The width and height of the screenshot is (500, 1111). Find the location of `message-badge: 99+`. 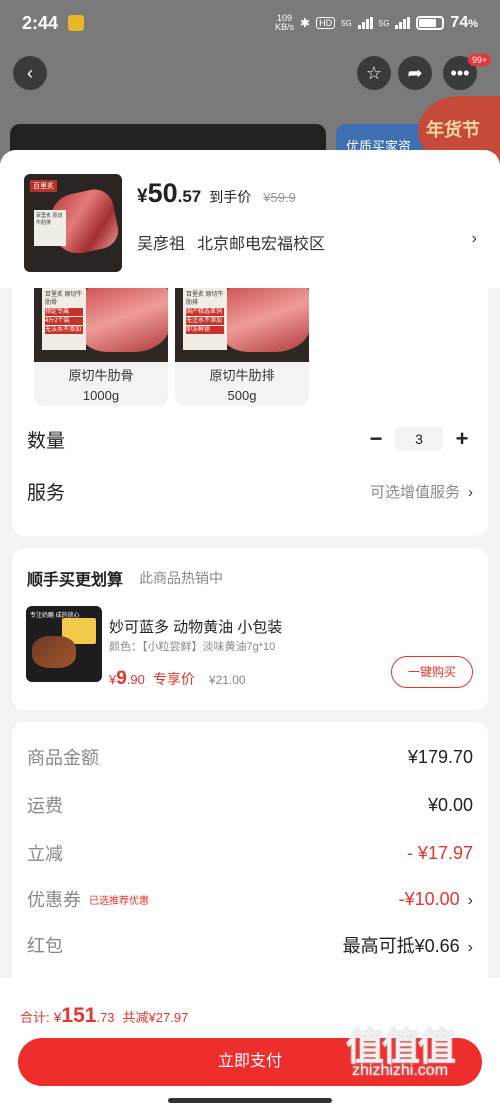

message-badge: 99+ is located at coordinates (480, 60).